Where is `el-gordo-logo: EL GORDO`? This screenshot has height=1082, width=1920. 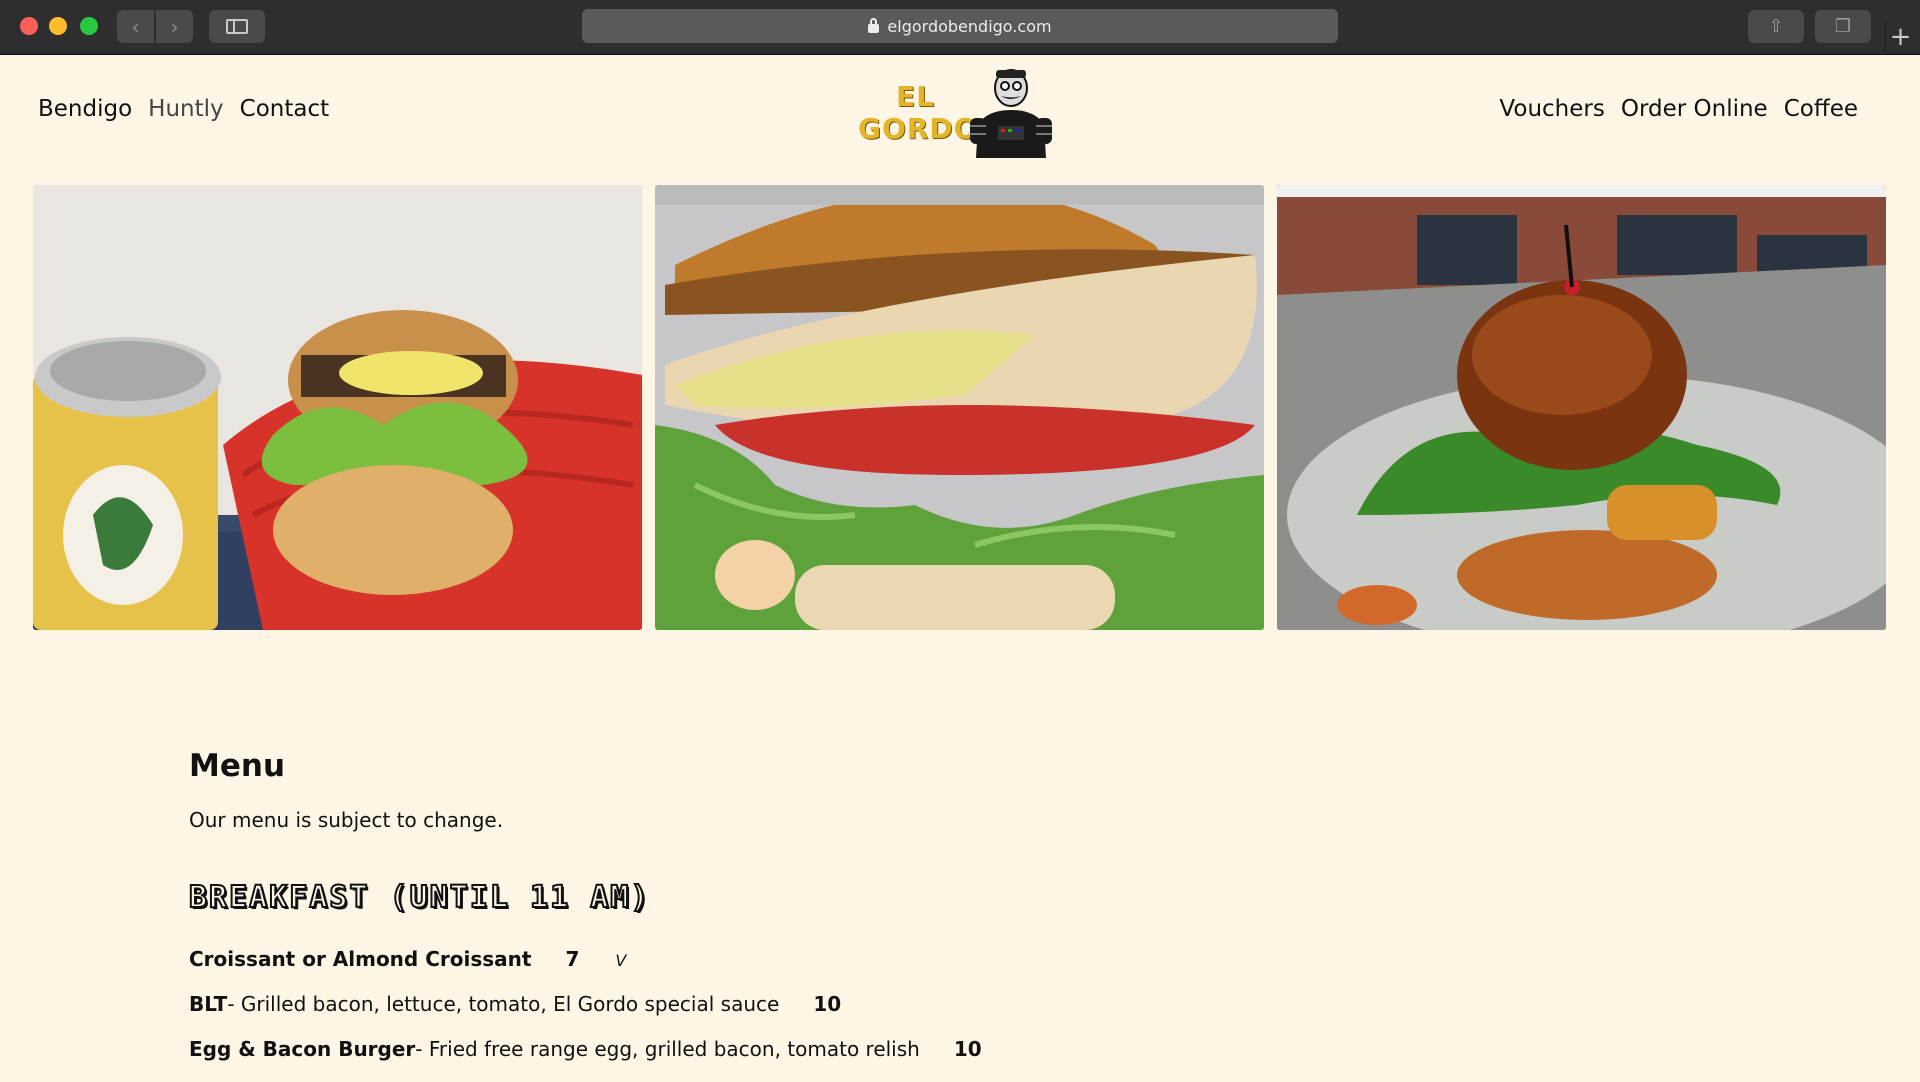 el-gordo-logo: EL GORDO is located at coordinates (956, 112).